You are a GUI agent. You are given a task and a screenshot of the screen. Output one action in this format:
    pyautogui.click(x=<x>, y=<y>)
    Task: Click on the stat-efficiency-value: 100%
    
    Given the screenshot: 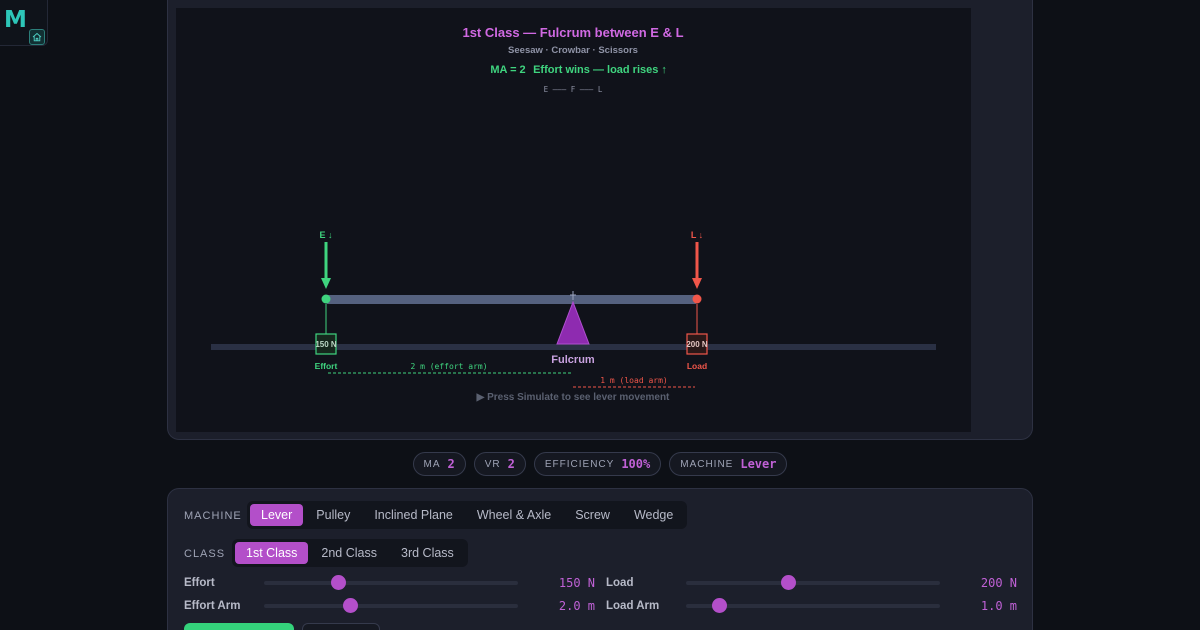 What is the action you would take?
    pyautogui.click(x=636, y=464)
    